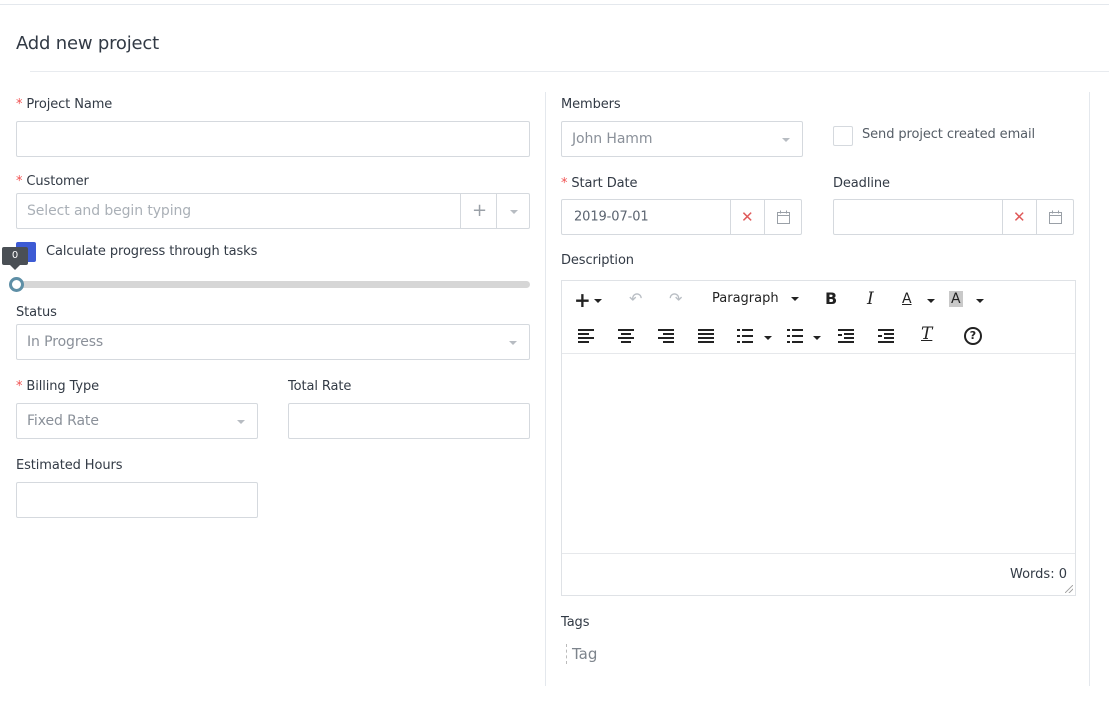 The image size is (1109, 717). Describe the element at coordinates (949, 134) in the screenshot. I see `send-email-label: Send project created email` at that location.